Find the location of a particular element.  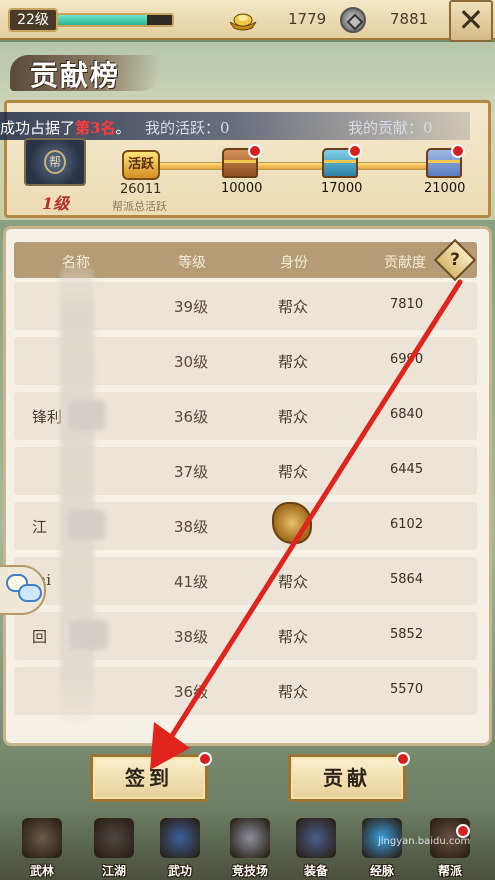

my-contribution: 我的贡献：0 is located at coordinates (390, 128).